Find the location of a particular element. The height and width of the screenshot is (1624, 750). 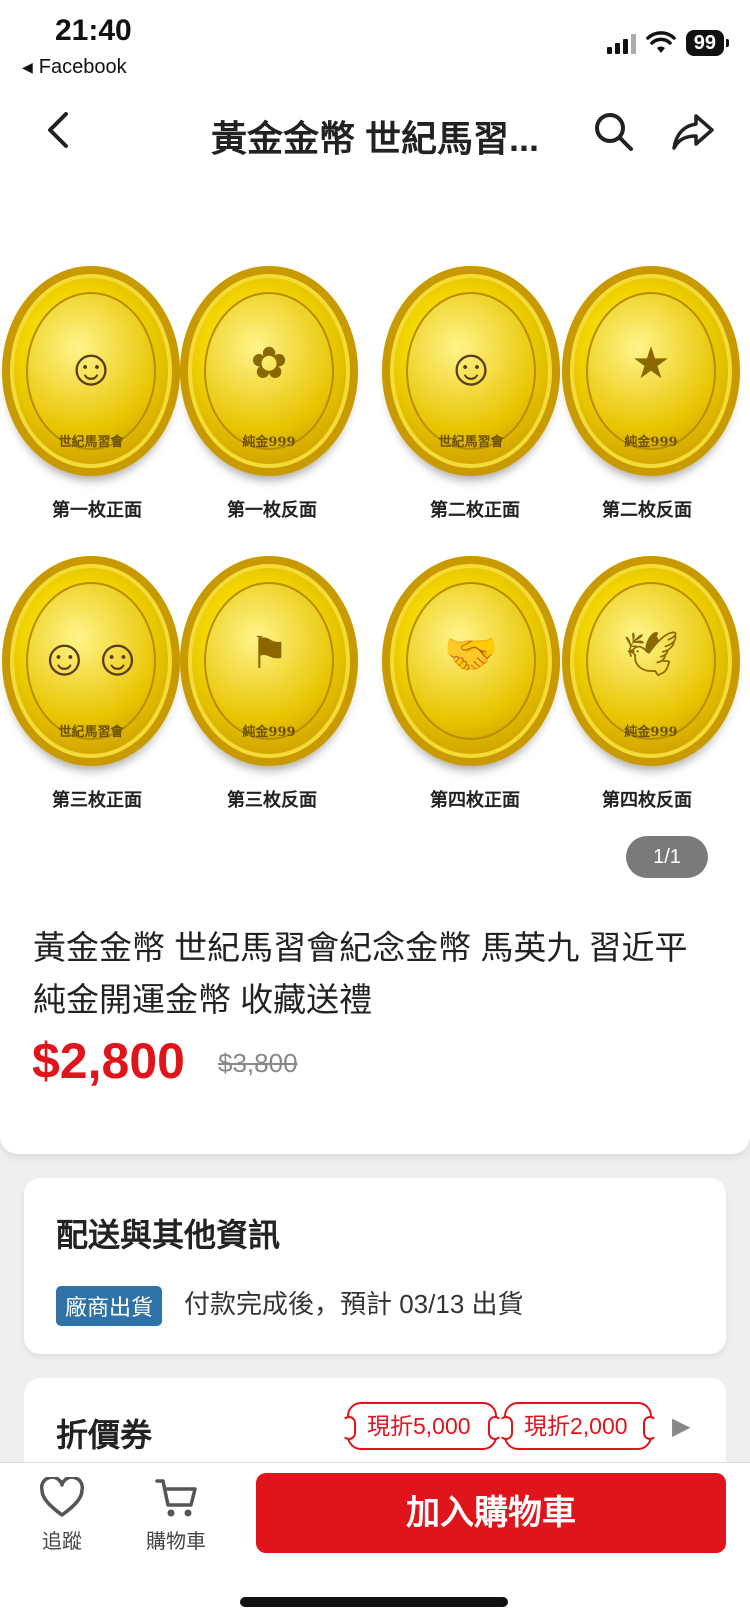

coin-set: 🤝 第四枚正面 🕊 純金999 第四枚反面 is located at coordinates (562, 698).